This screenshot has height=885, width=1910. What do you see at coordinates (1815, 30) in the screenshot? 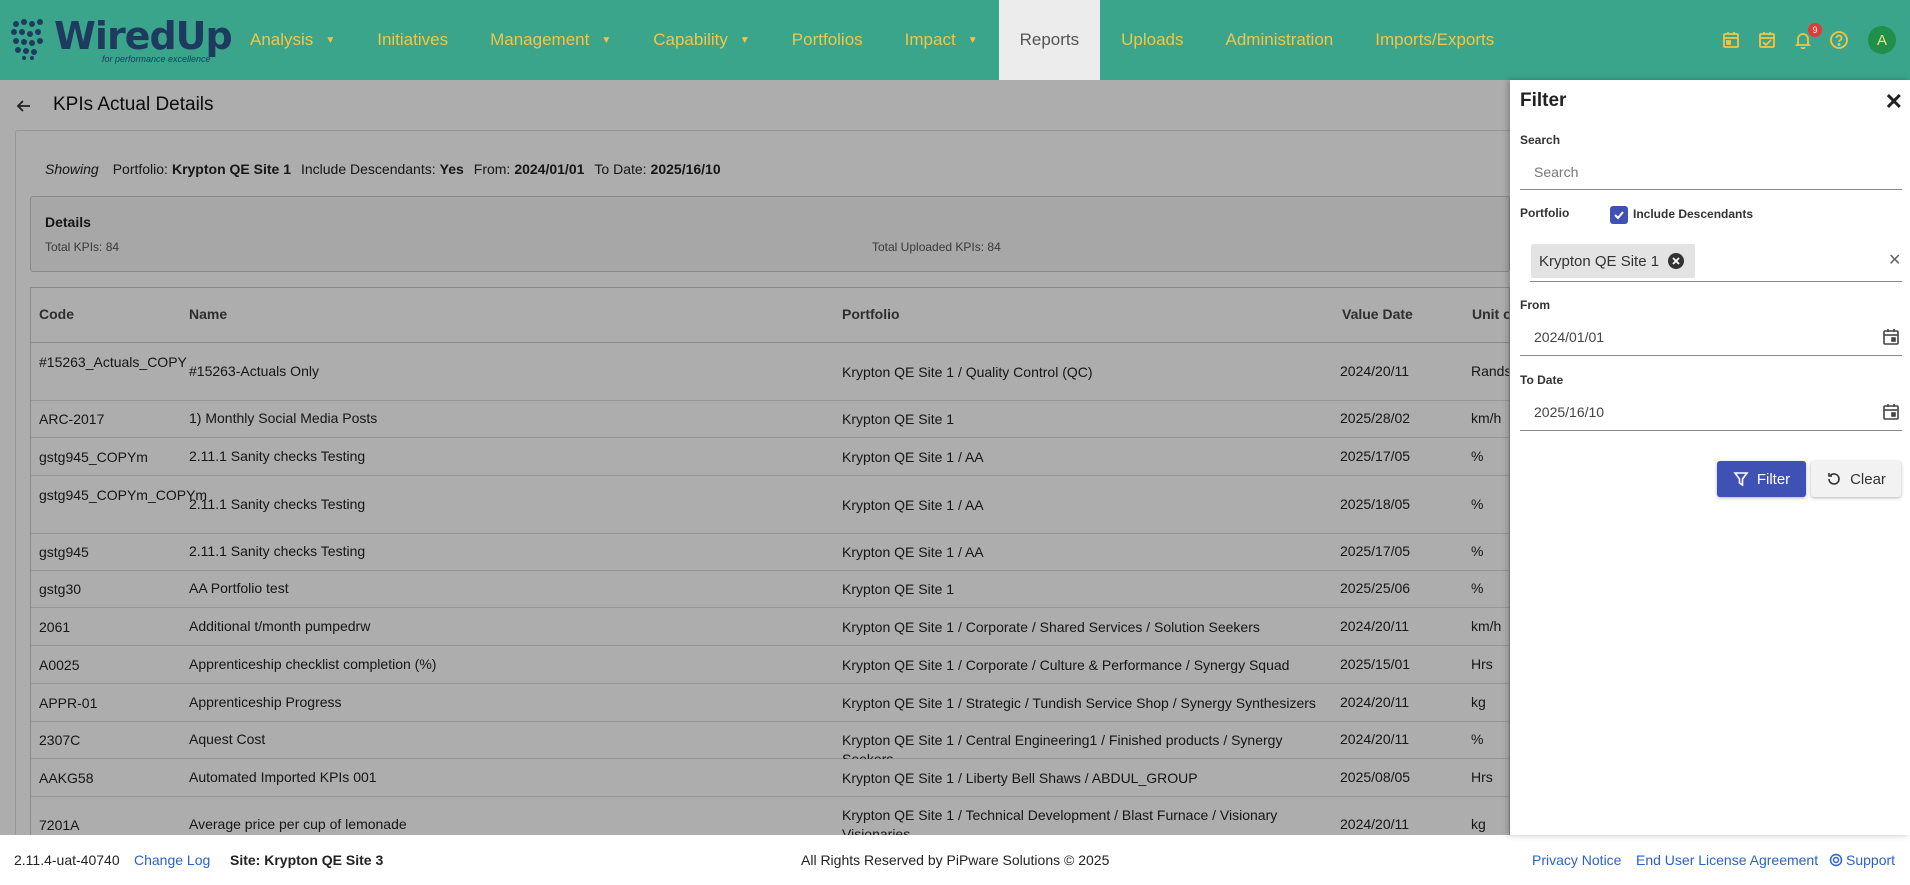
I see `notification-badge: 9` at bounding box center [1815, 30].